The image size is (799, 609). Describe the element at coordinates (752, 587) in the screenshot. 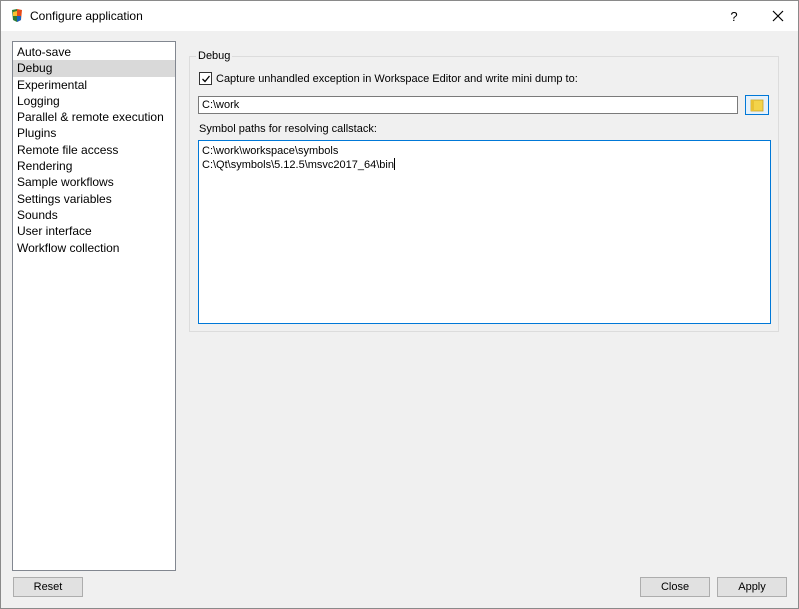

I see `apply-button: Apply` at that location.